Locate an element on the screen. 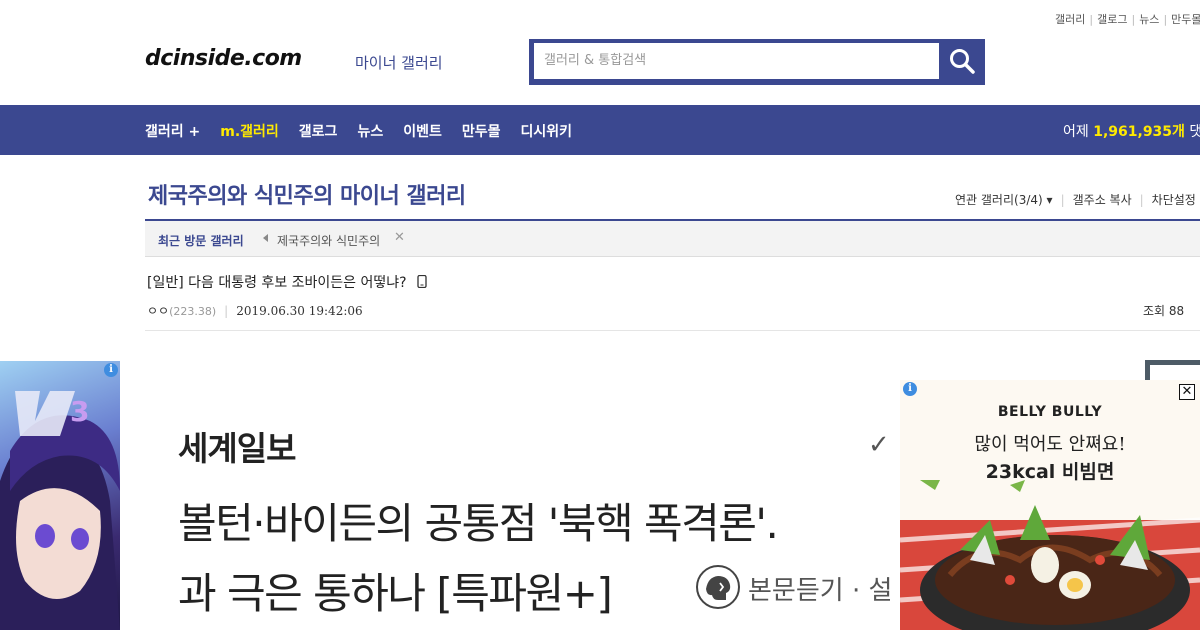 This screenshot has width=1200, height=630. nav-mall: 만두몰 is located at coordinates (481, 132).